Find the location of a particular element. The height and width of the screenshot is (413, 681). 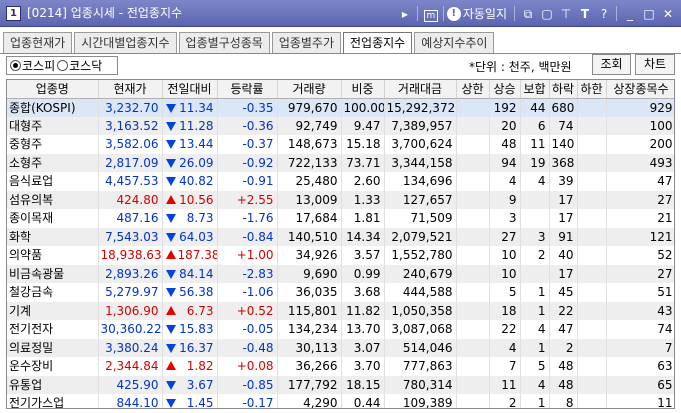

auto-log-button: 자동일지 is located at coordinates (485, 13).